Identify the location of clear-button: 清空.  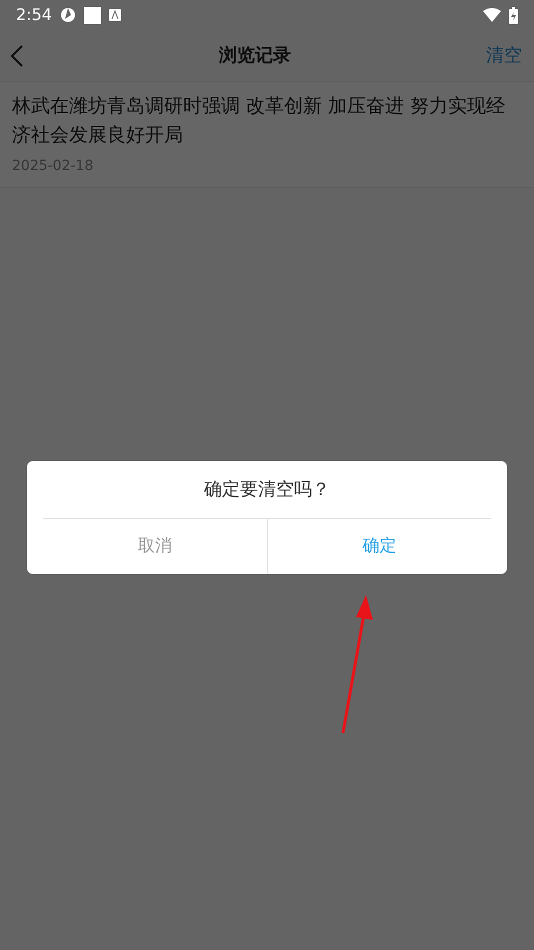
(510, 55).